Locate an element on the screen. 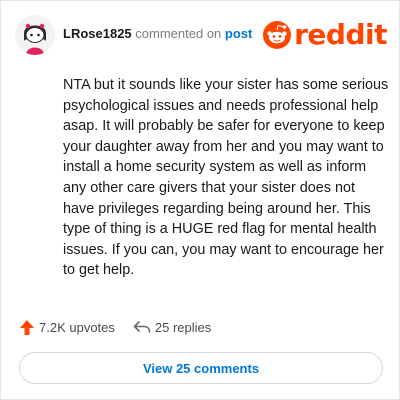 This screenshot has height=400, width=400. username-link: LRose1825 is located at coordinates (97, 33).